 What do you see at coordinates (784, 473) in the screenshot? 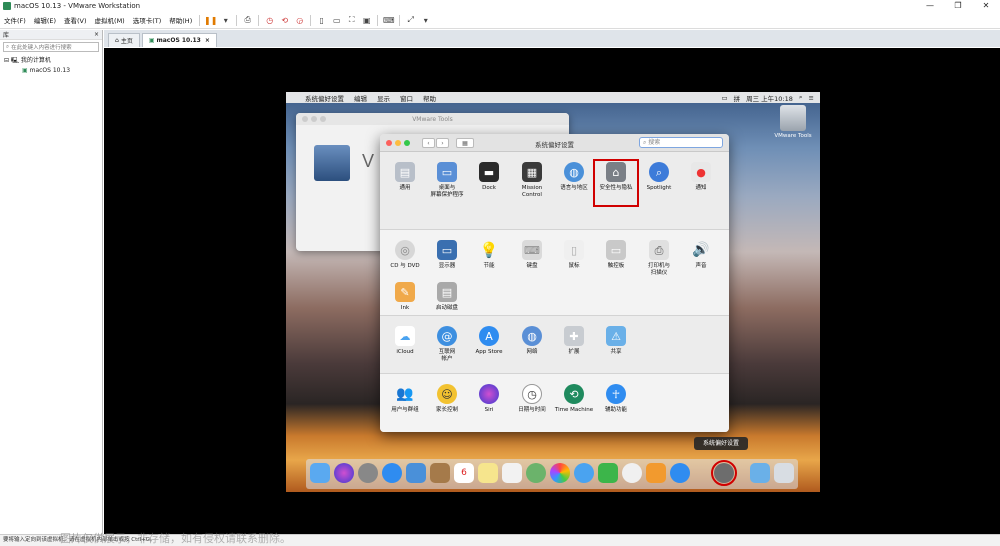
I see `trash-icon` at bounding box center [784, 473].